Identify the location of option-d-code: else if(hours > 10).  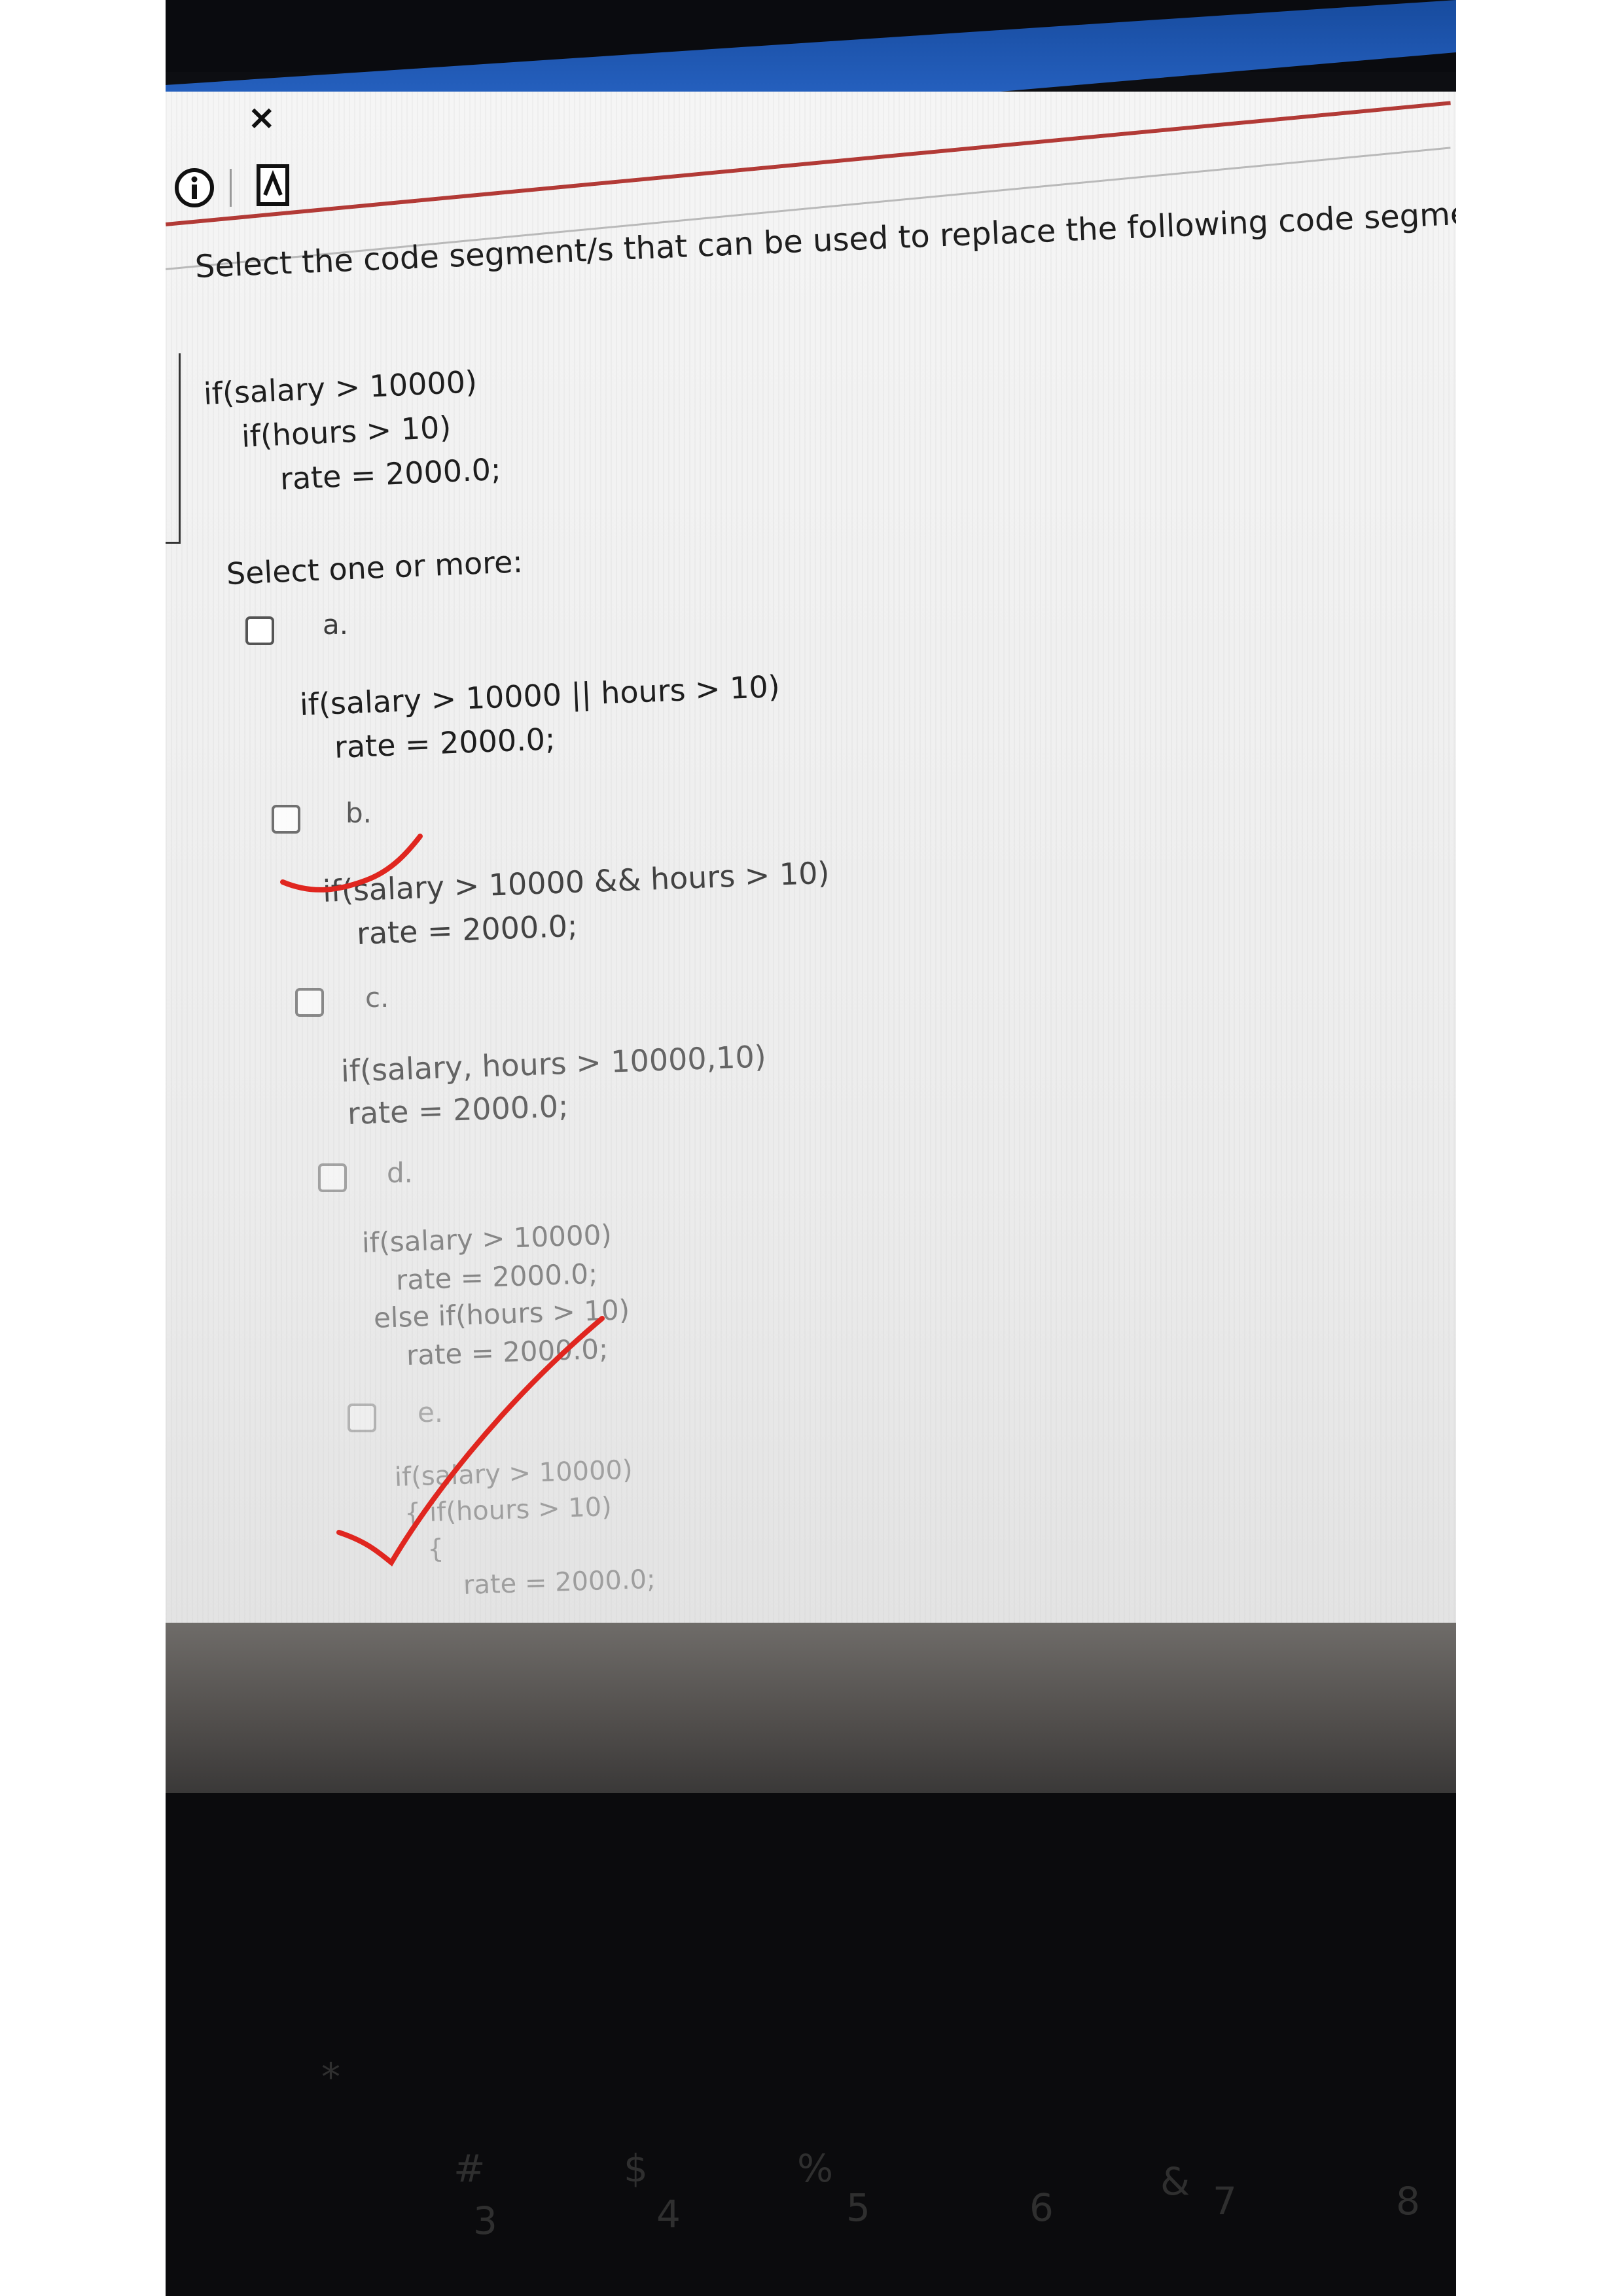
(501, 1314).